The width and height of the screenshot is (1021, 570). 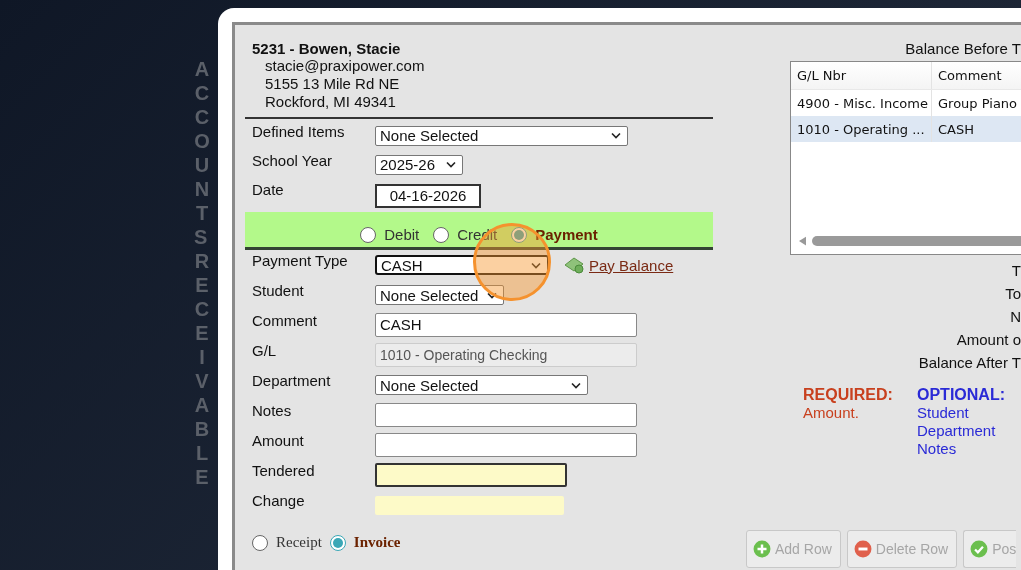 What do you see at coordinates (1012, 294) in the screenshot?
I see `total-label: To` at bounding box center [1012, 294].